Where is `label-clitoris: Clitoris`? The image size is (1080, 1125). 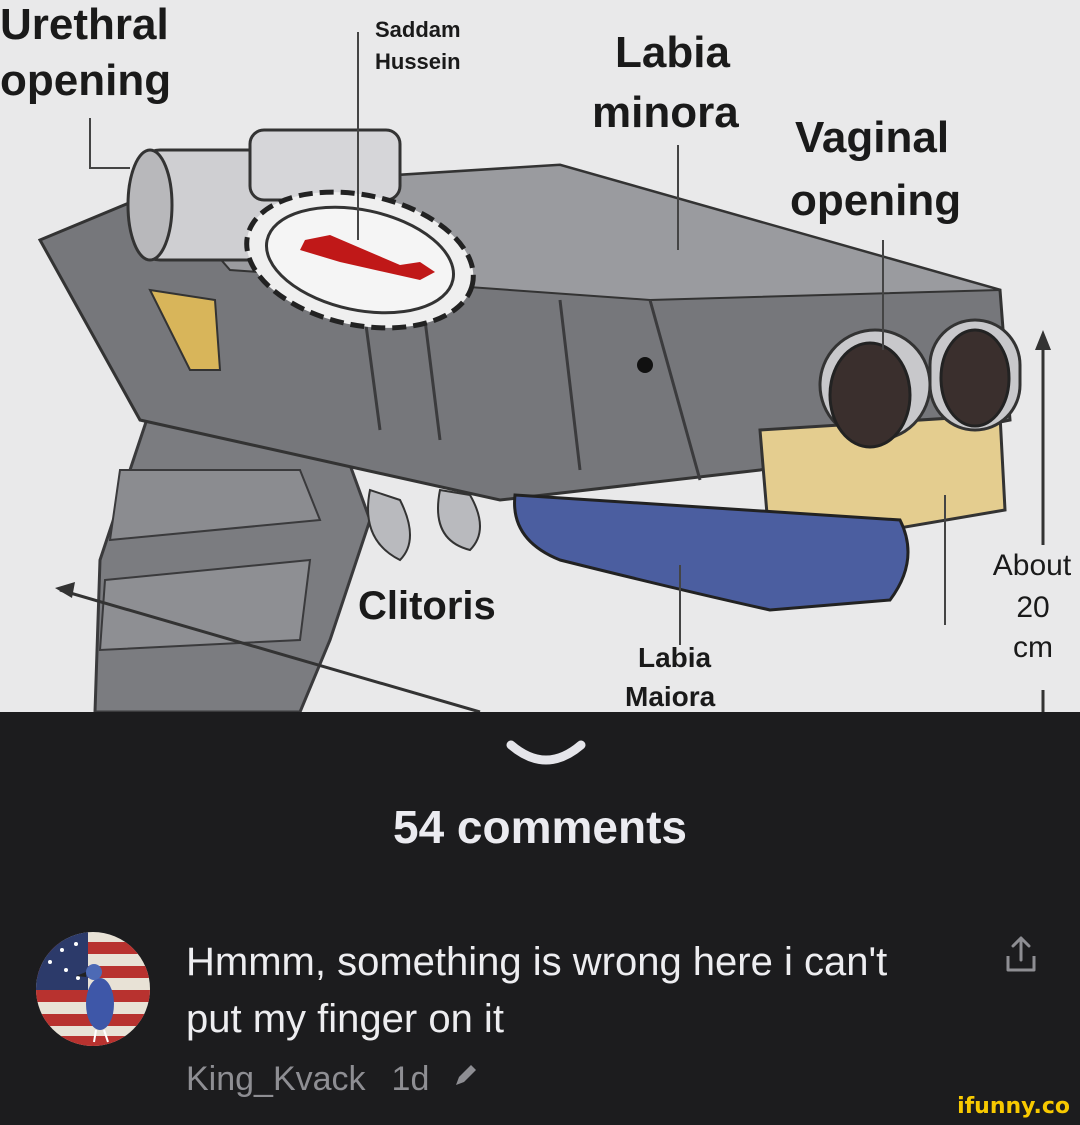 label-clitoris: Clitoris is located at coordinates (427, 606).